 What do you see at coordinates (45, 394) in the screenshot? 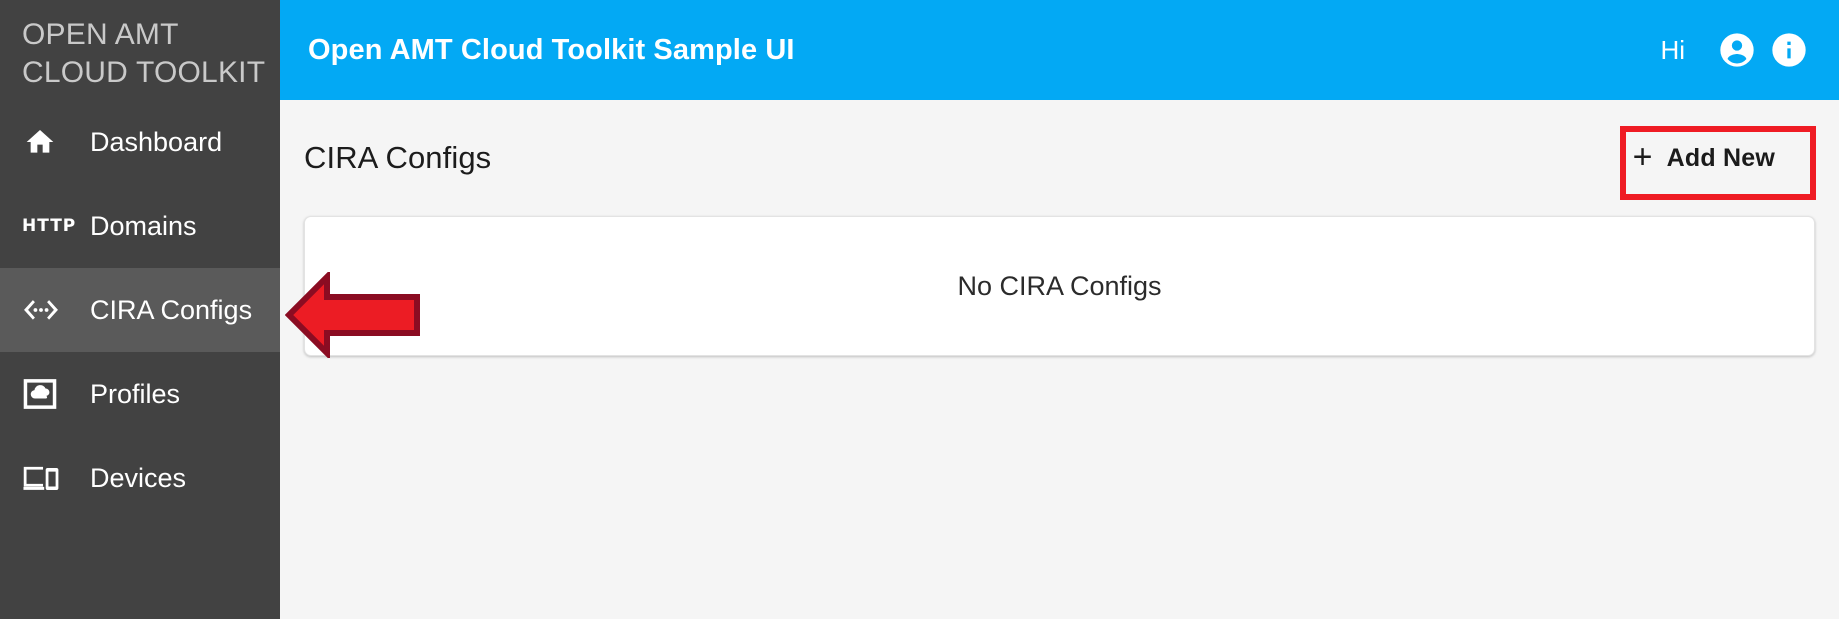
I see `cloud-in-frame-icon` at bounding box center [45, 394].